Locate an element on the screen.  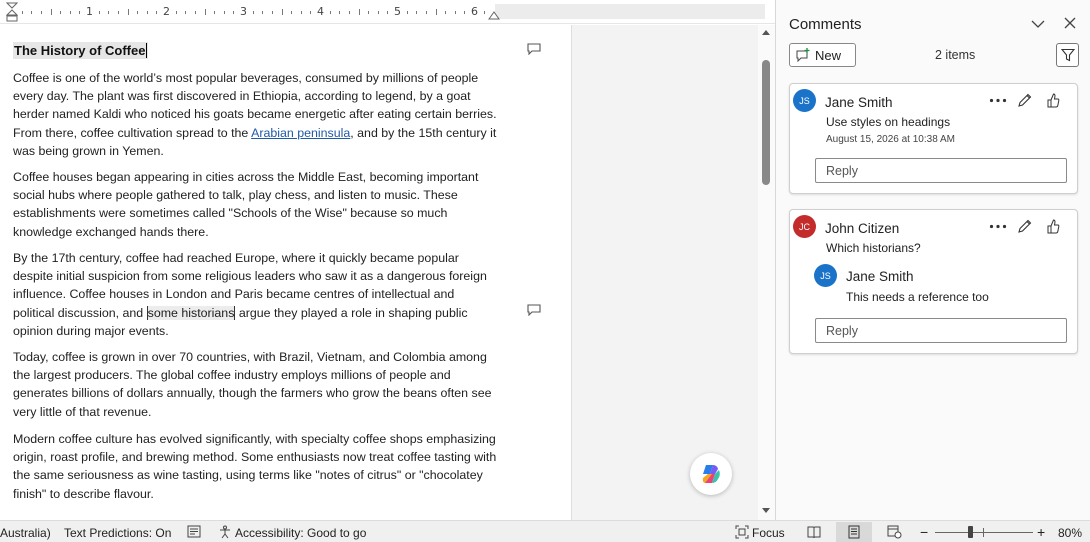
print-layout-icon is located at coordinates (854, 532).